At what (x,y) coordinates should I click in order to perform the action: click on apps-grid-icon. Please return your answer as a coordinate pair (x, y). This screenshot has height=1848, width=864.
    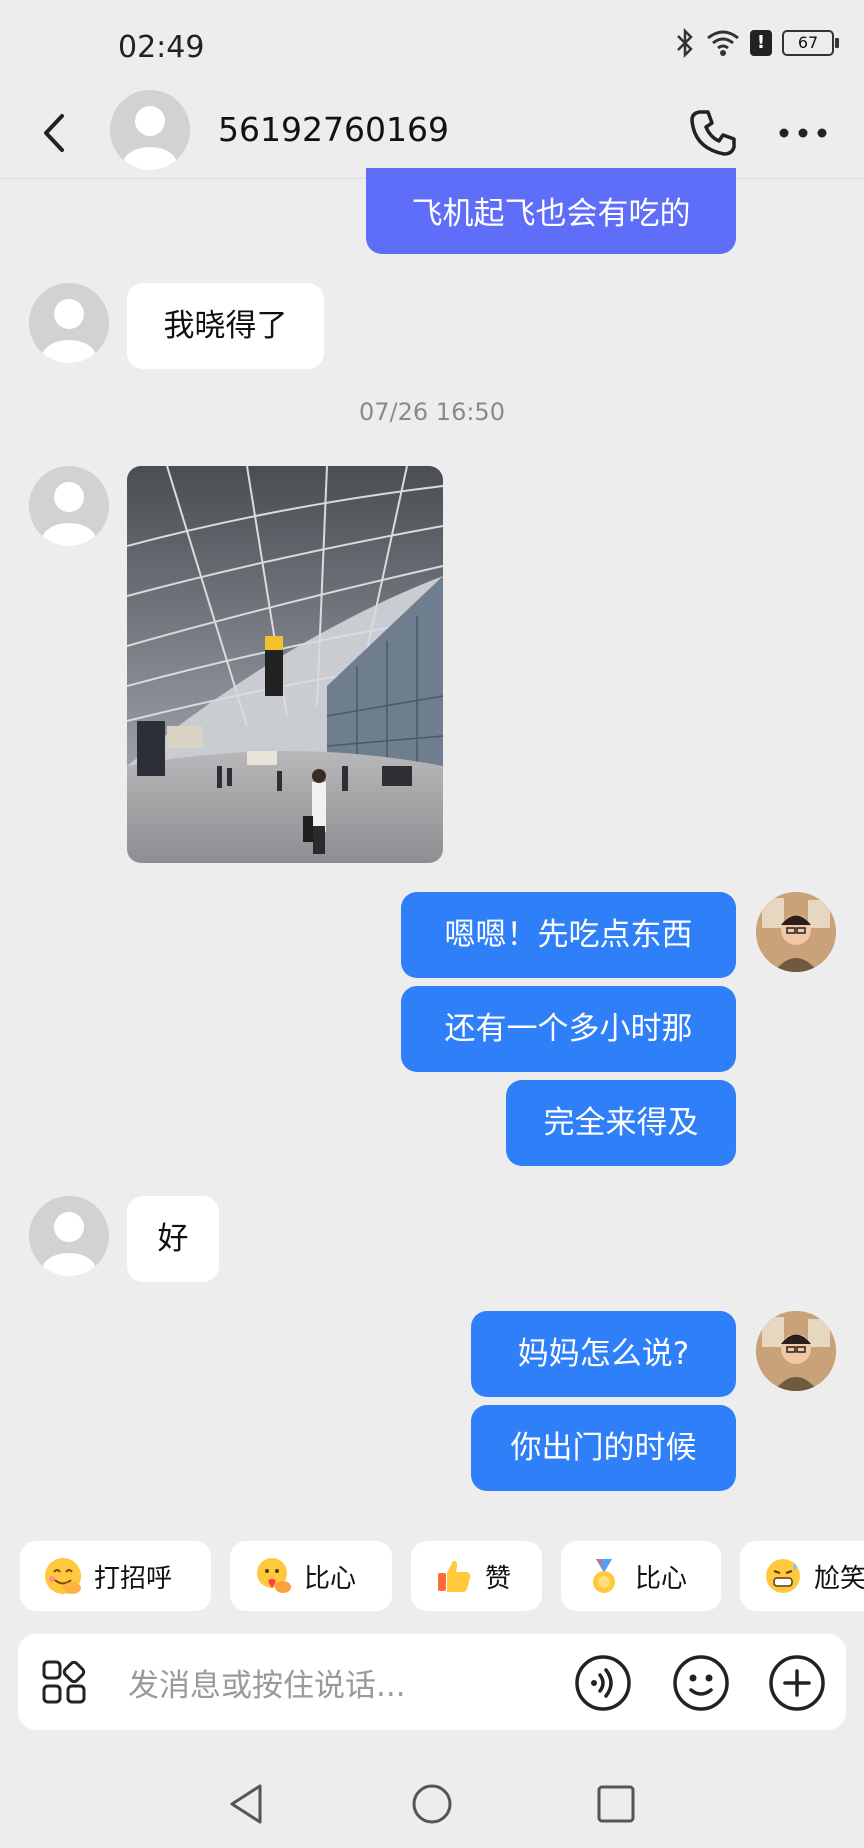
    Looking at the image, I should click on (64, 1682).